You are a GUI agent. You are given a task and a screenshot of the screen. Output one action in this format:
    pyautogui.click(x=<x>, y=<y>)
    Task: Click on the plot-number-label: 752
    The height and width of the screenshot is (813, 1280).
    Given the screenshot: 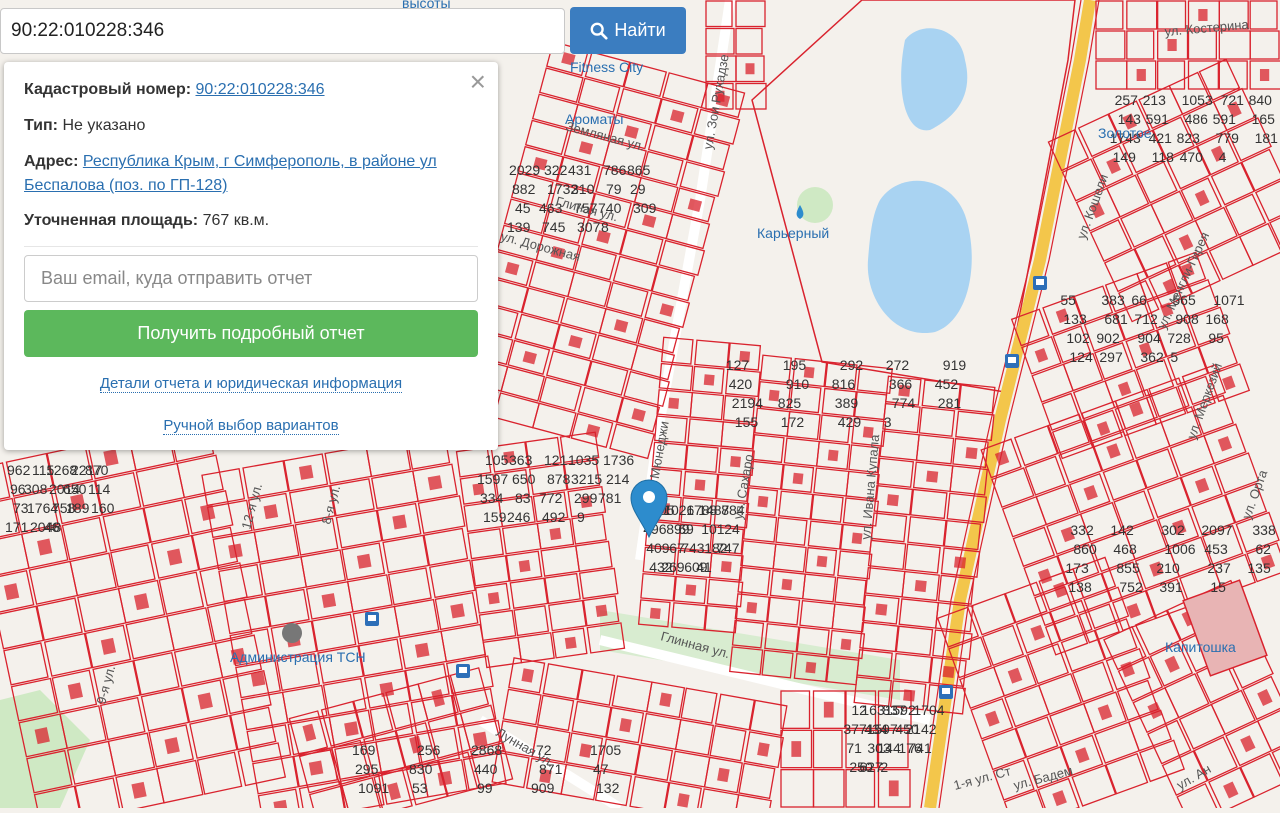 What is the action you would take?
    pyautogui.click(x=1131, y=587)
    